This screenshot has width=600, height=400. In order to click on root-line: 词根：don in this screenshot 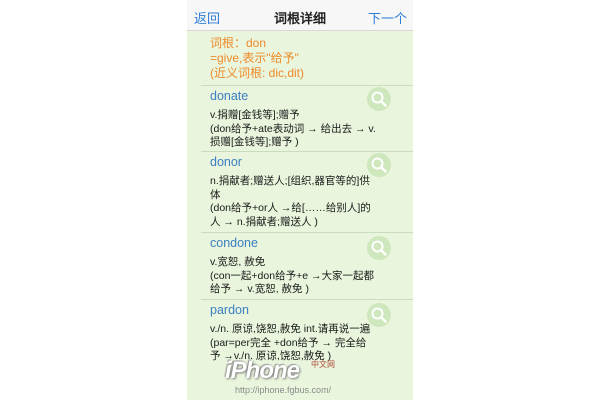, I will do `click(238, 43)`.